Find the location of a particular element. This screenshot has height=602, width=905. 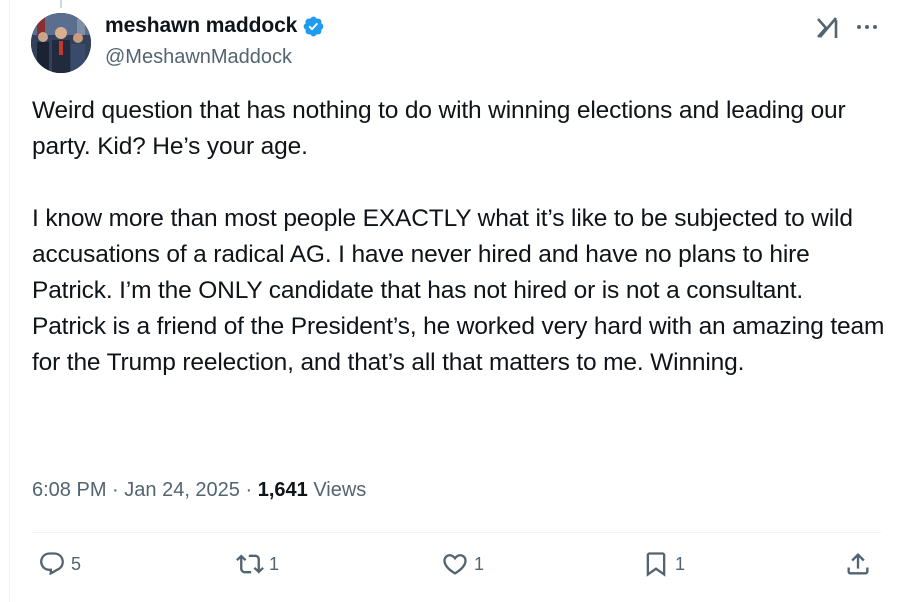

avatar-image is located at coordinates (61, 43).